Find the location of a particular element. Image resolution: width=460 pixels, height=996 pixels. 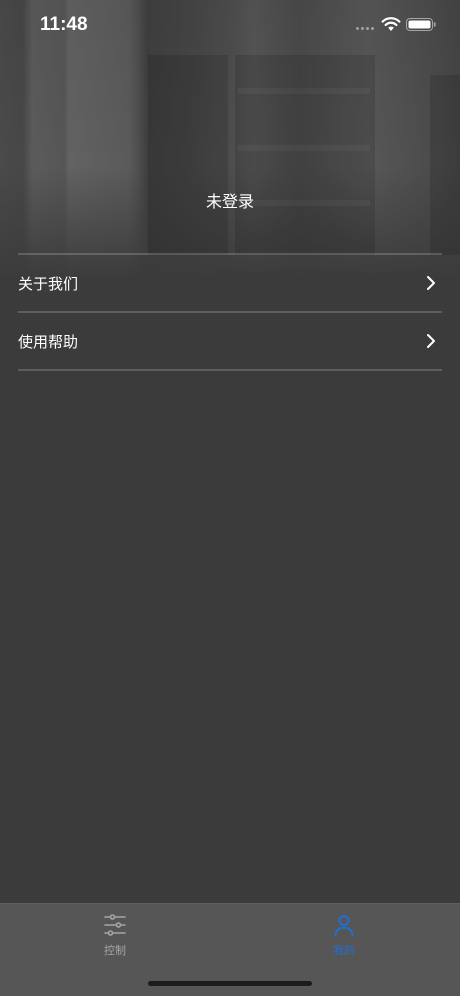

cellular-signal-icon is located at coordinates (366, 28).